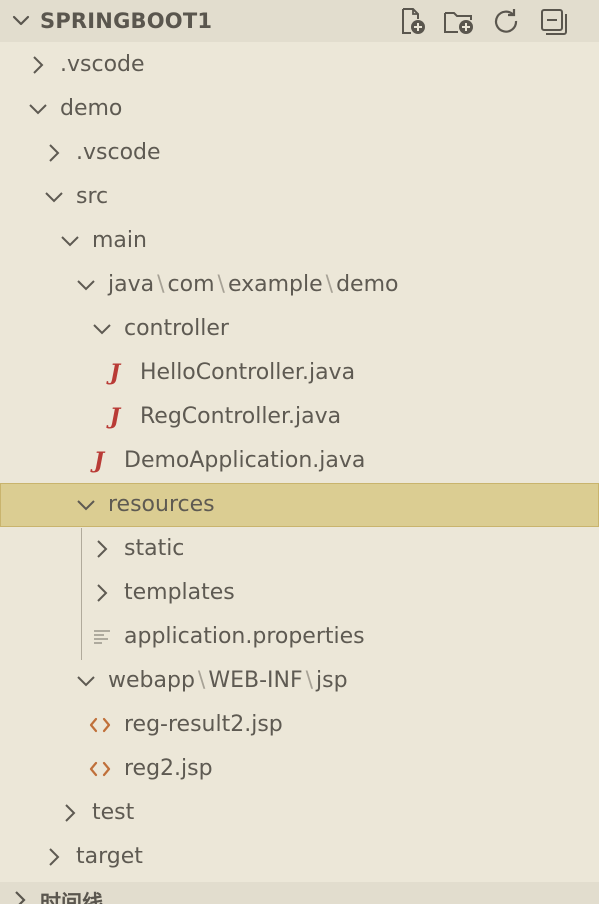  Describe the element at coordinates (81, 594) in the screenshot. I see `indent-guide` at that location.